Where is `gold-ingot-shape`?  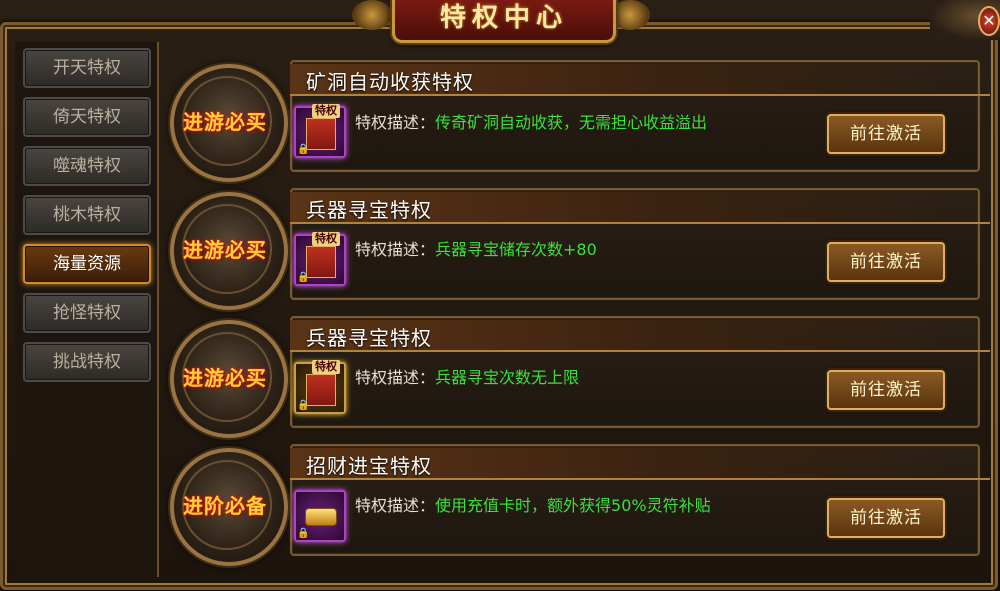 gold-ingot-shape is located at coordinates (321, 517).